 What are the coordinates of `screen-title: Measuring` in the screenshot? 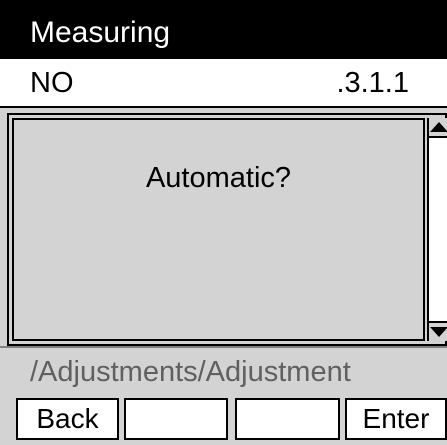 It's located at (100, 32).